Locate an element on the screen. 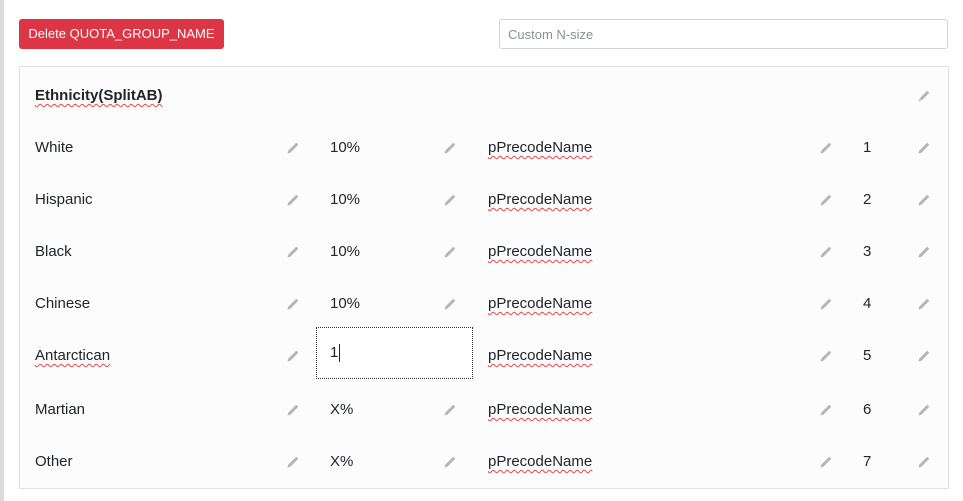 This screenshot has height=501, width=963. row-name: White is located at coordinates (54, 147).